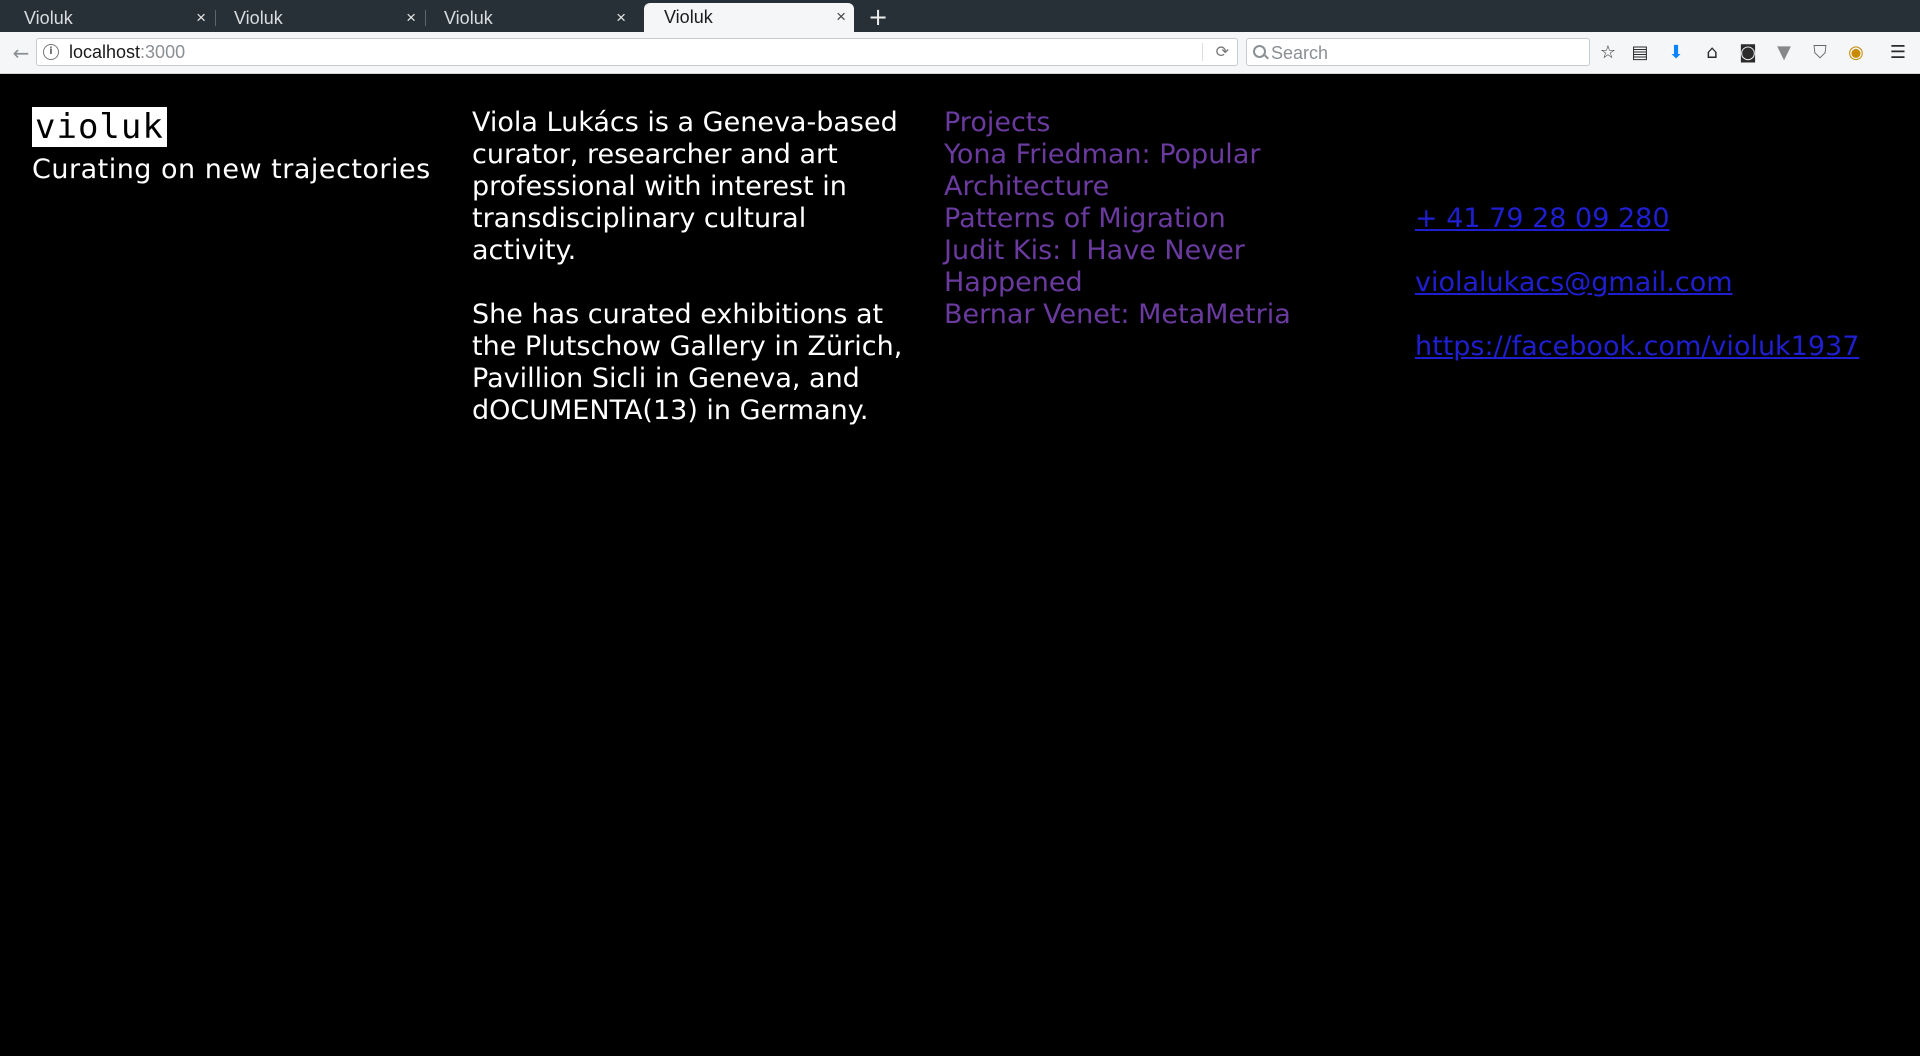 The width and height of the screenshot is (1920, 1056). Describe the element at coordinates (1856, 53) in the screenshot. I see `color-picker-icon: ◉` at that location.